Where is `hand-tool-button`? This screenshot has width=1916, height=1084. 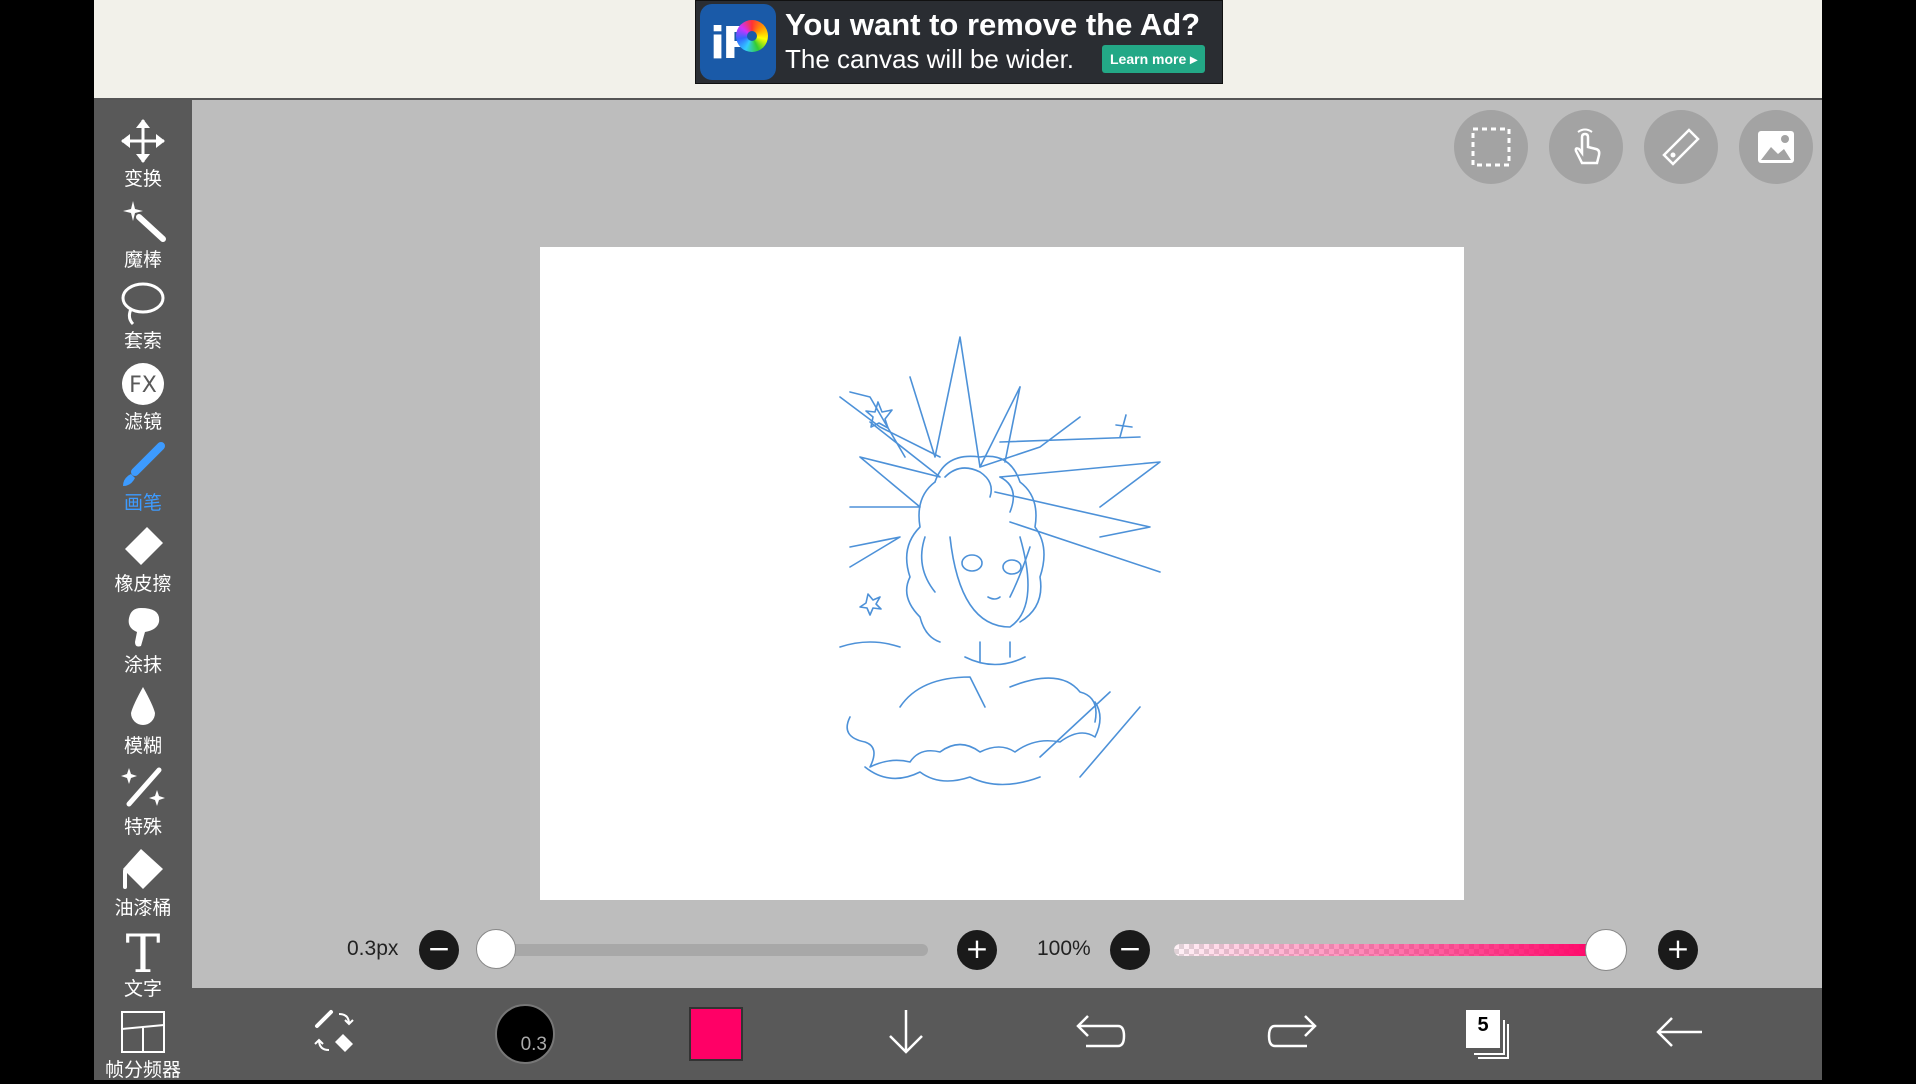
hand-tool-button is located at coordinates (1586, 147).